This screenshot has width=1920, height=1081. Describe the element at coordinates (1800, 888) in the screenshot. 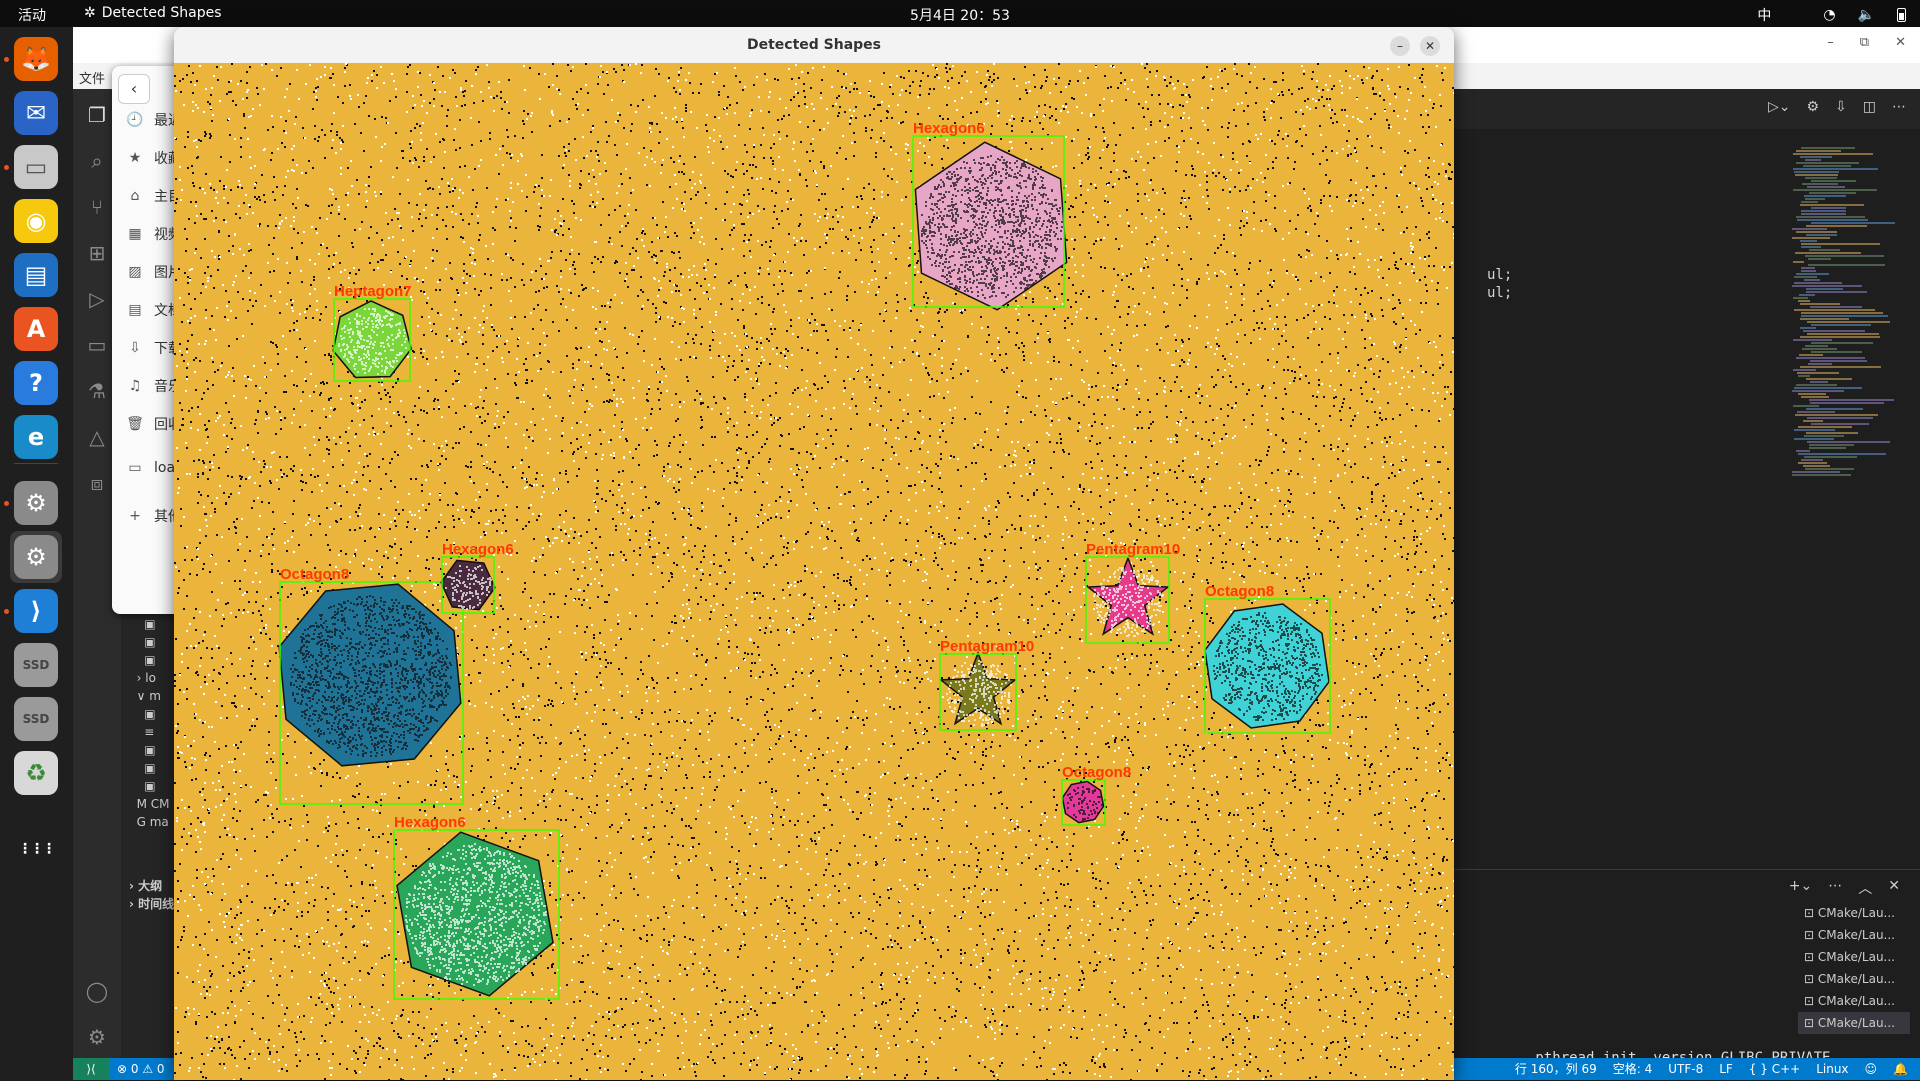

I see `add-terminal-icon: +⌄` at that location.